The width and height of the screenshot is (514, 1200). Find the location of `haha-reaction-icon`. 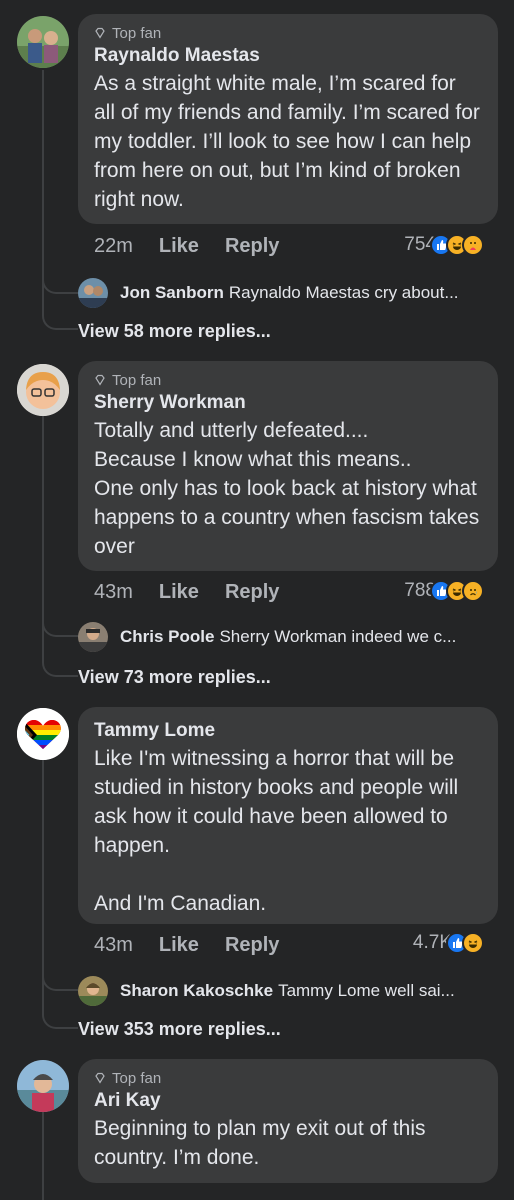

haha-reaction-icon is located at coordinates (473, 943).